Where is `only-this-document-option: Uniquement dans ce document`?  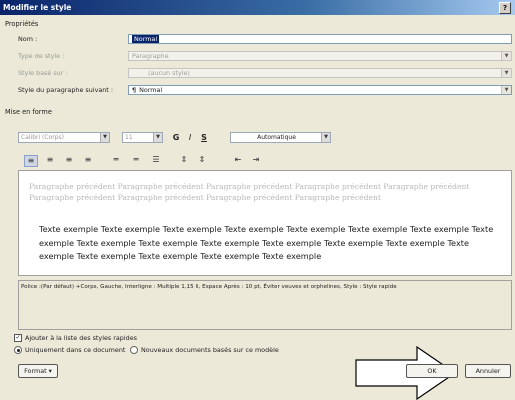
only-this-document-option: Uniquement dans ce document is located at coordinates (69, 350).